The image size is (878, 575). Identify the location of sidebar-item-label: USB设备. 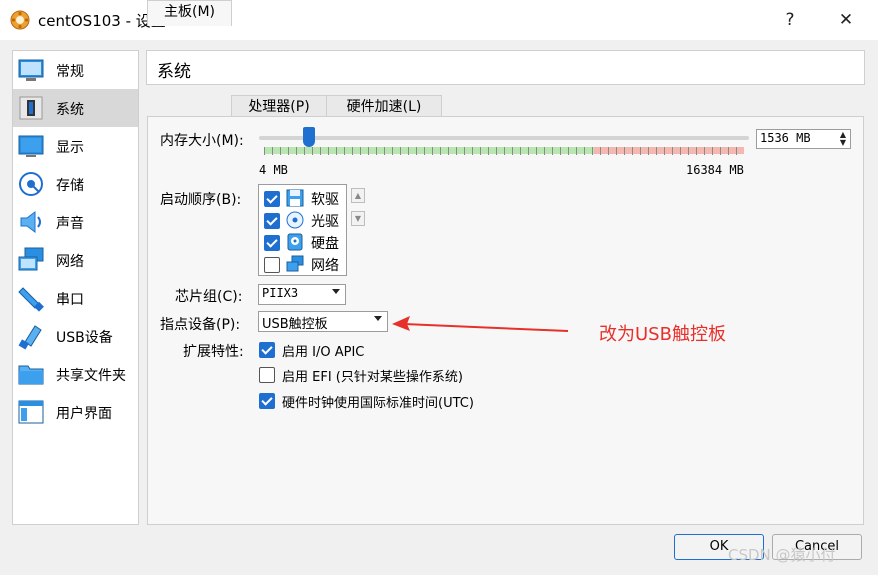
(84, 338).